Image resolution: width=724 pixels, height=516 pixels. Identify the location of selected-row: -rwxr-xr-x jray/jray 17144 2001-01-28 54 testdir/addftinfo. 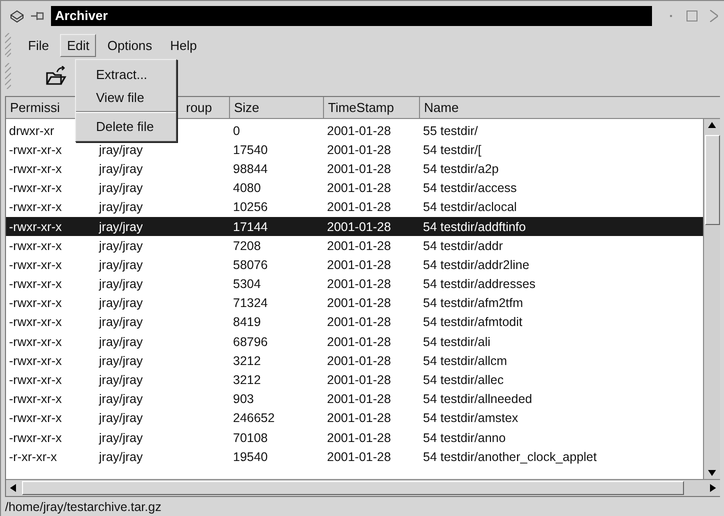
(354, 226).